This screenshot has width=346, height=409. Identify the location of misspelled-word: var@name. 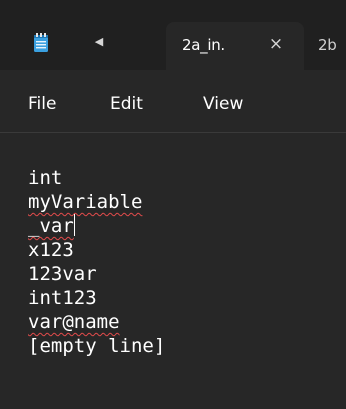
(74, 322).